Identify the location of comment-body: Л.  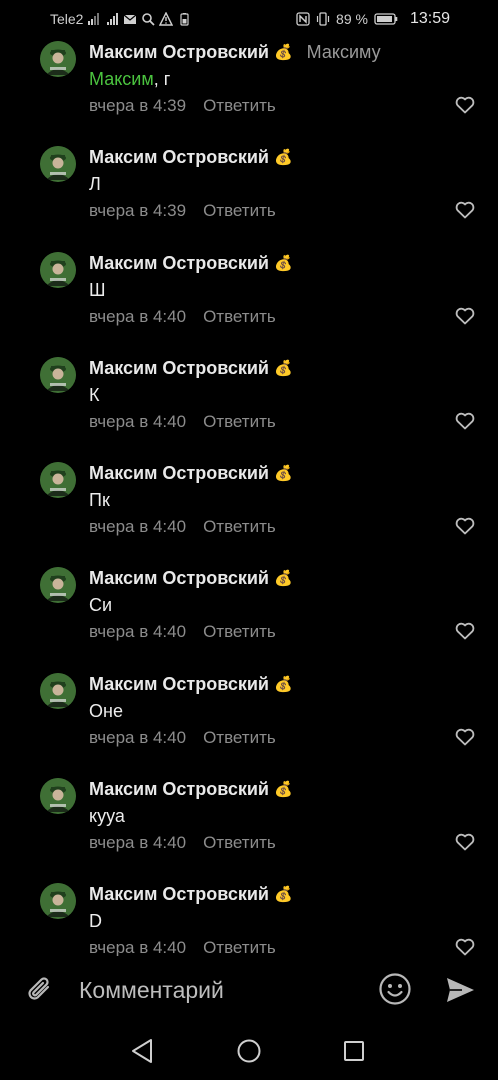
(95, 184).